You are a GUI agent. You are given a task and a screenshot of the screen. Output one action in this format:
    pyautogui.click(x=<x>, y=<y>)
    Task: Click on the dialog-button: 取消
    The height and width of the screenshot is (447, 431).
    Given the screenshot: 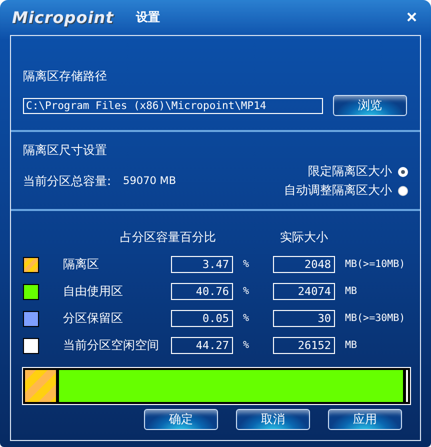 What is the action you would take?
    pyautogui.click(x=273, y=419)
    